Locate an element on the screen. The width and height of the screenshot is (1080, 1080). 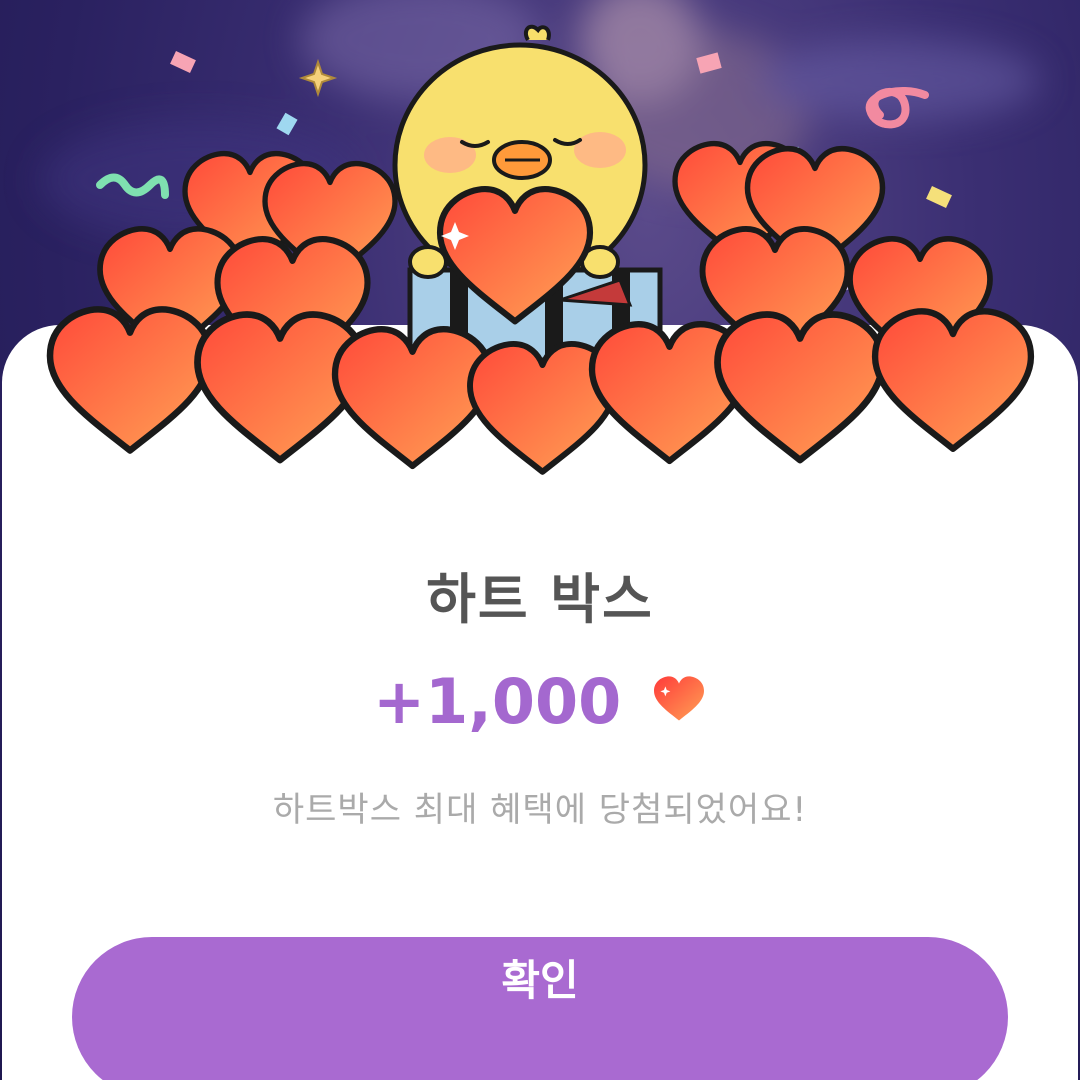
reward-amount-row: +1,000 is located at coordinates (540, 702).